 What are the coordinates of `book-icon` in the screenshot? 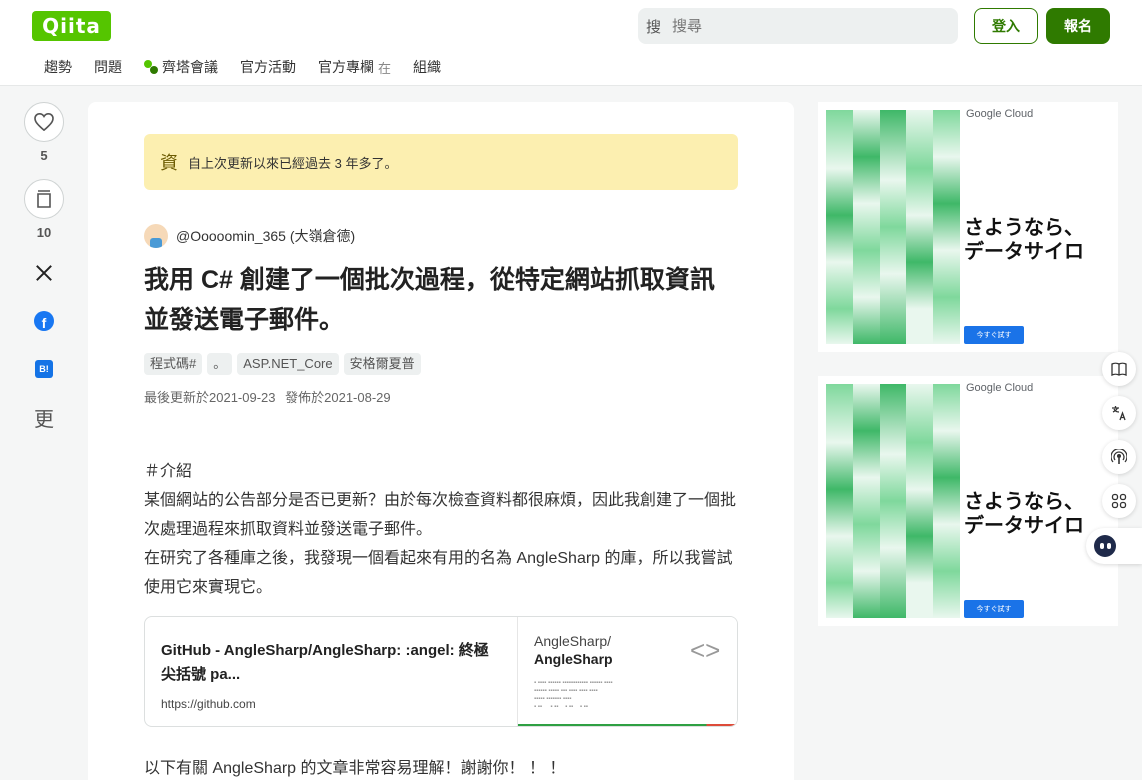 It's located at (1119, 369).